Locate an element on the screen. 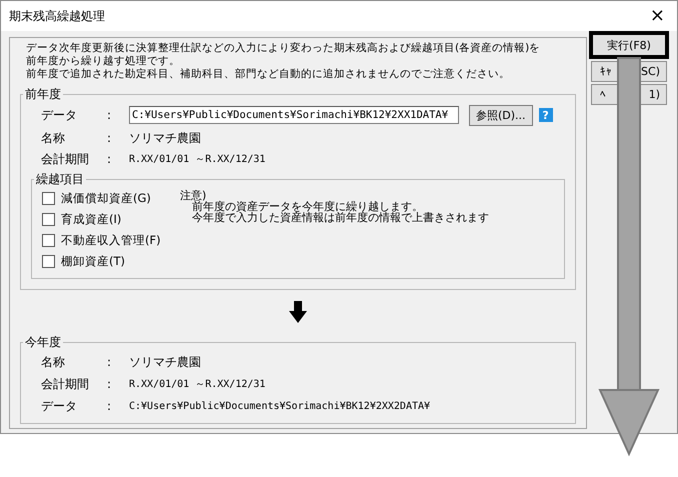 The width and height of the screenshot is (678, 477). window-title: 期末残高繰越処理 is located at coordinates (57, 16).